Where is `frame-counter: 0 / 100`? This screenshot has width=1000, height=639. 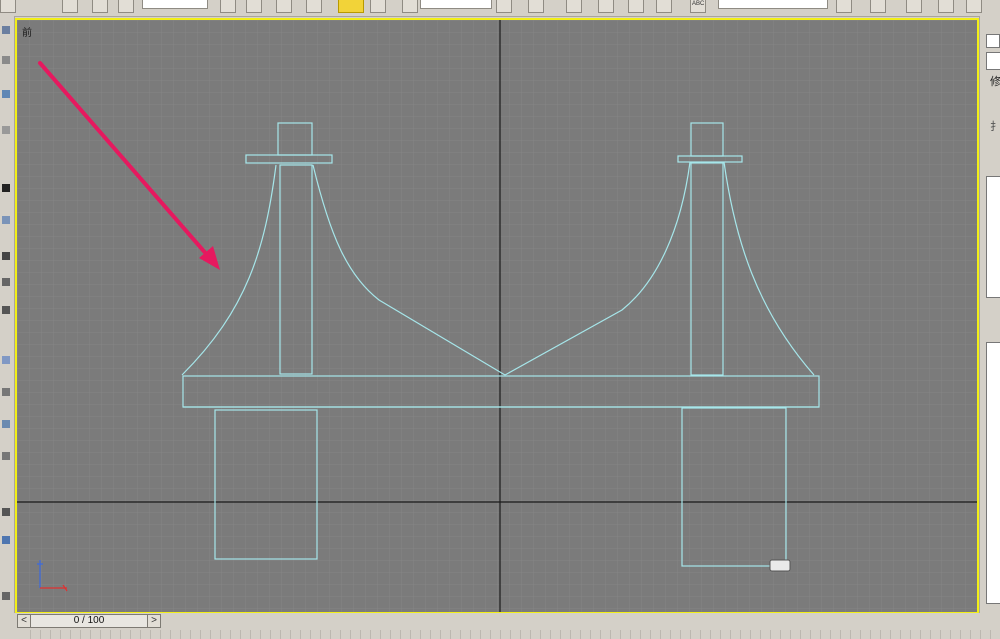
frame-counter: 0 / 100 is located at coordinates (89, 620).